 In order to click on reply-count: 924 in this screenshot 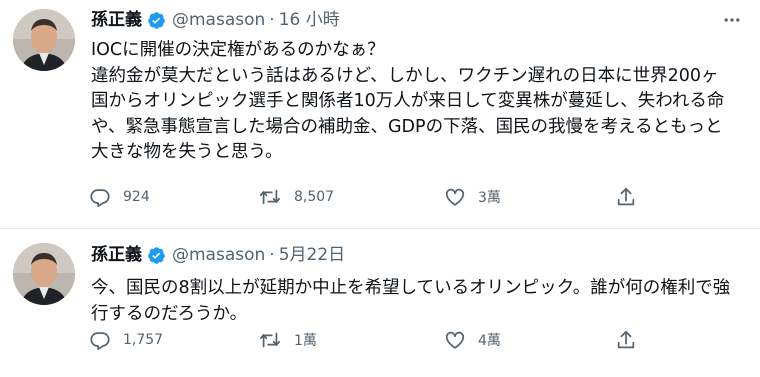, I will do `click(136, 197)`.